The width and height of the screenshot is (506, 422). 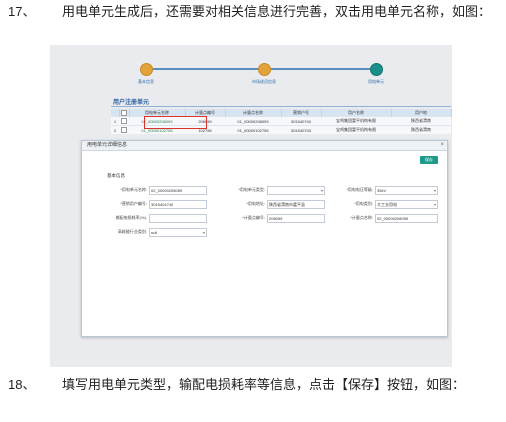 What do you see at coordinates (406, 218) in the screenshot?
I see `meter-name-input: 02_00000208059` at bounding box center [406, 218].